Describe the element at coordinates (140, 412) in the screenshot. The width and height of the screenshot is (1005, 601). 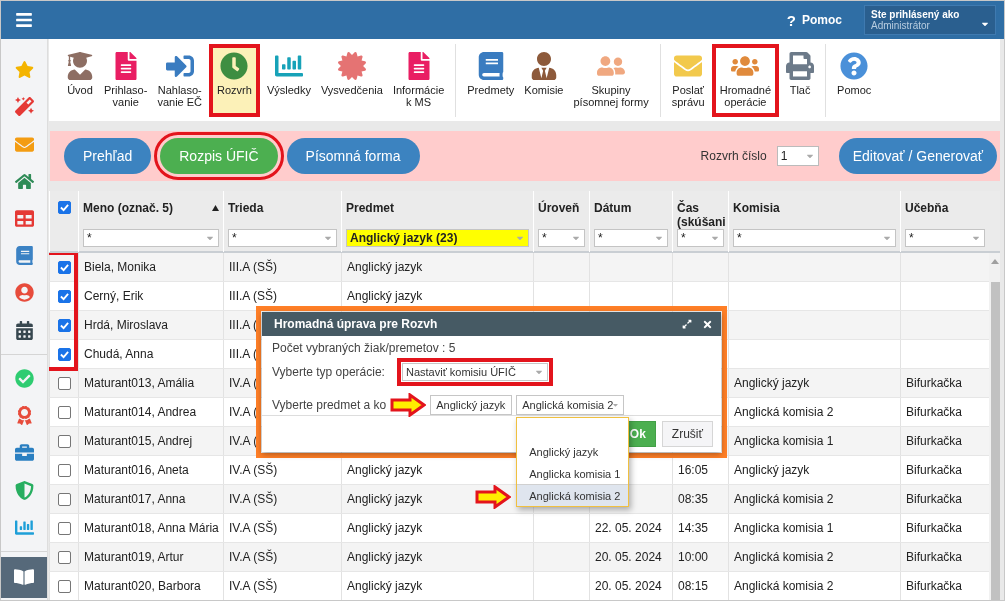
I see `name-cell: Maturant014, Andrea` at that location.